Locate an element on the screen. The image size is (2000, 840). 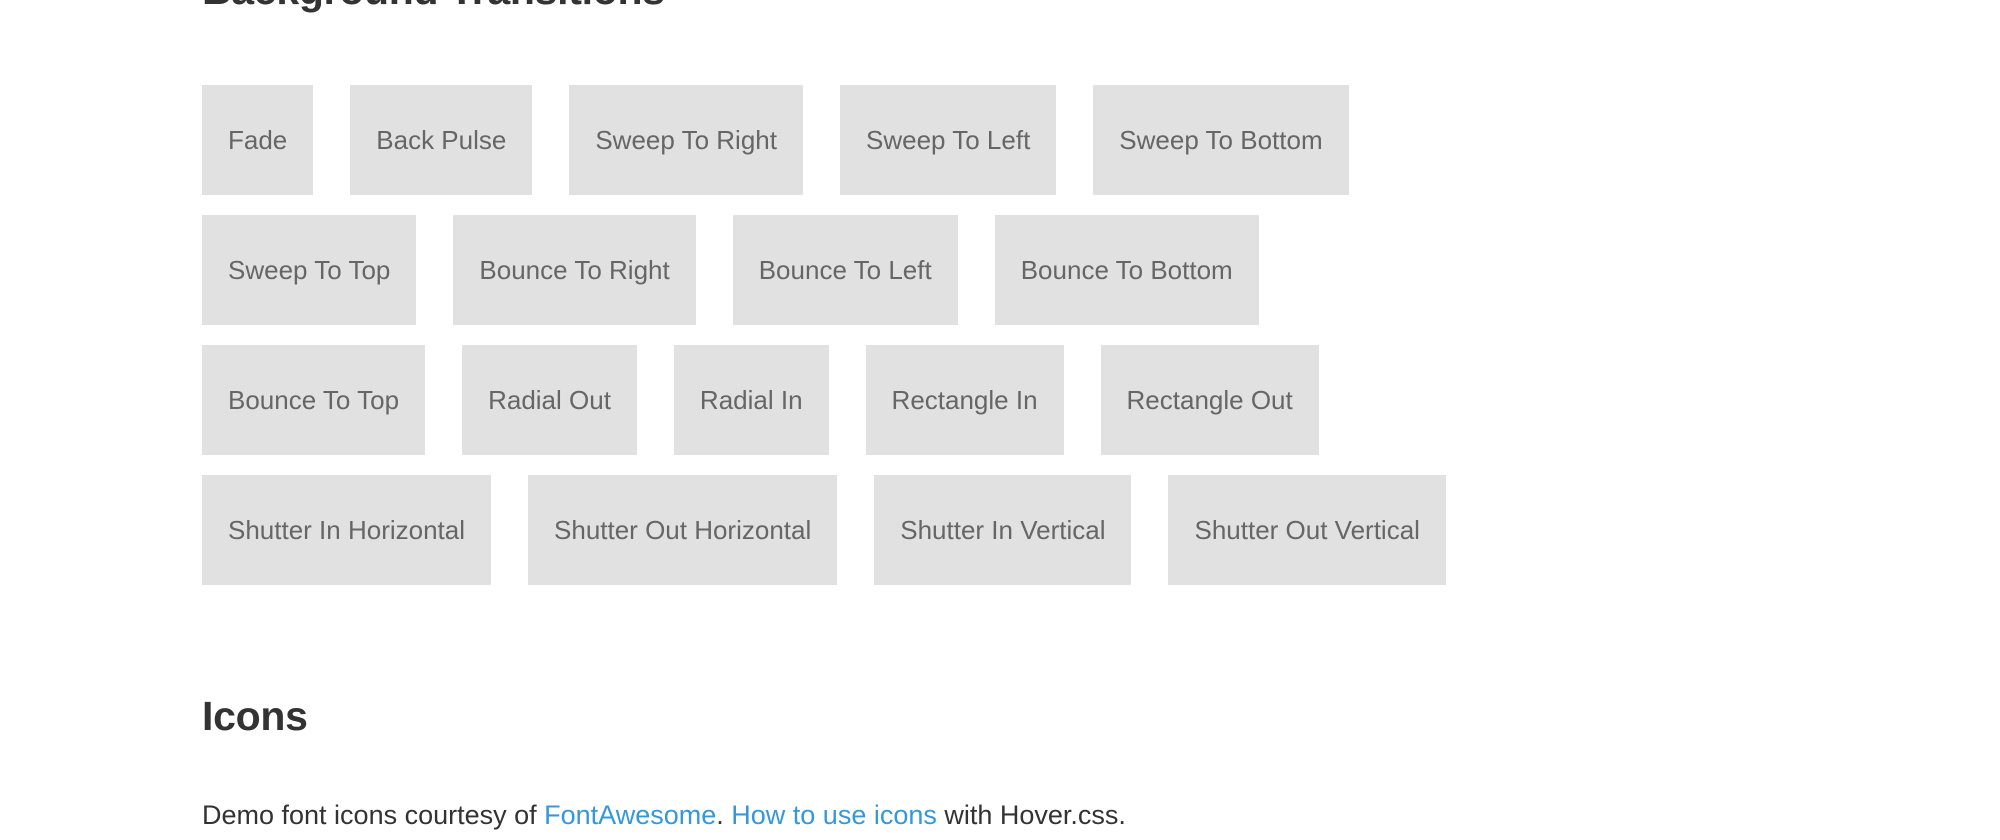
icons-description-text-before: Demo font icons courtesy of is located at coordinates (373, 815).